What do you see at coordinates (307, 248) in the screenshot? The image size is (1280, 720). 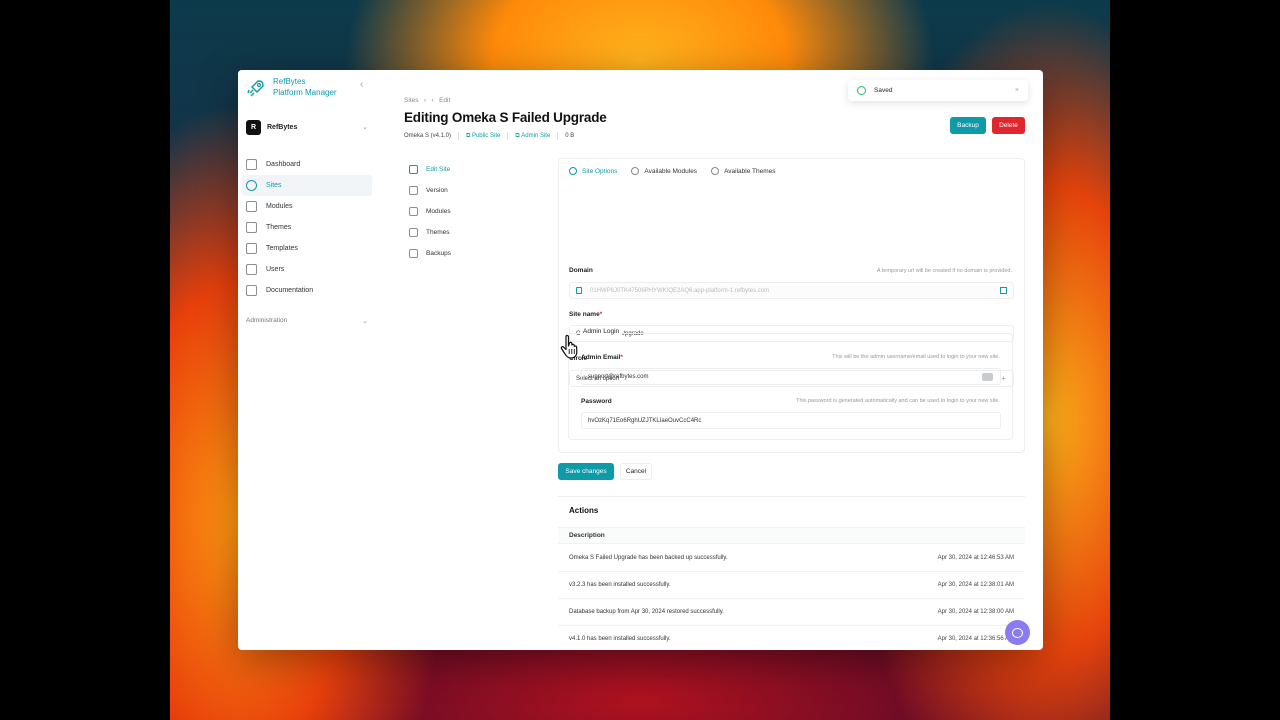 I see `sidebar-item-templates: Templates` at bounding box center [307, 248].